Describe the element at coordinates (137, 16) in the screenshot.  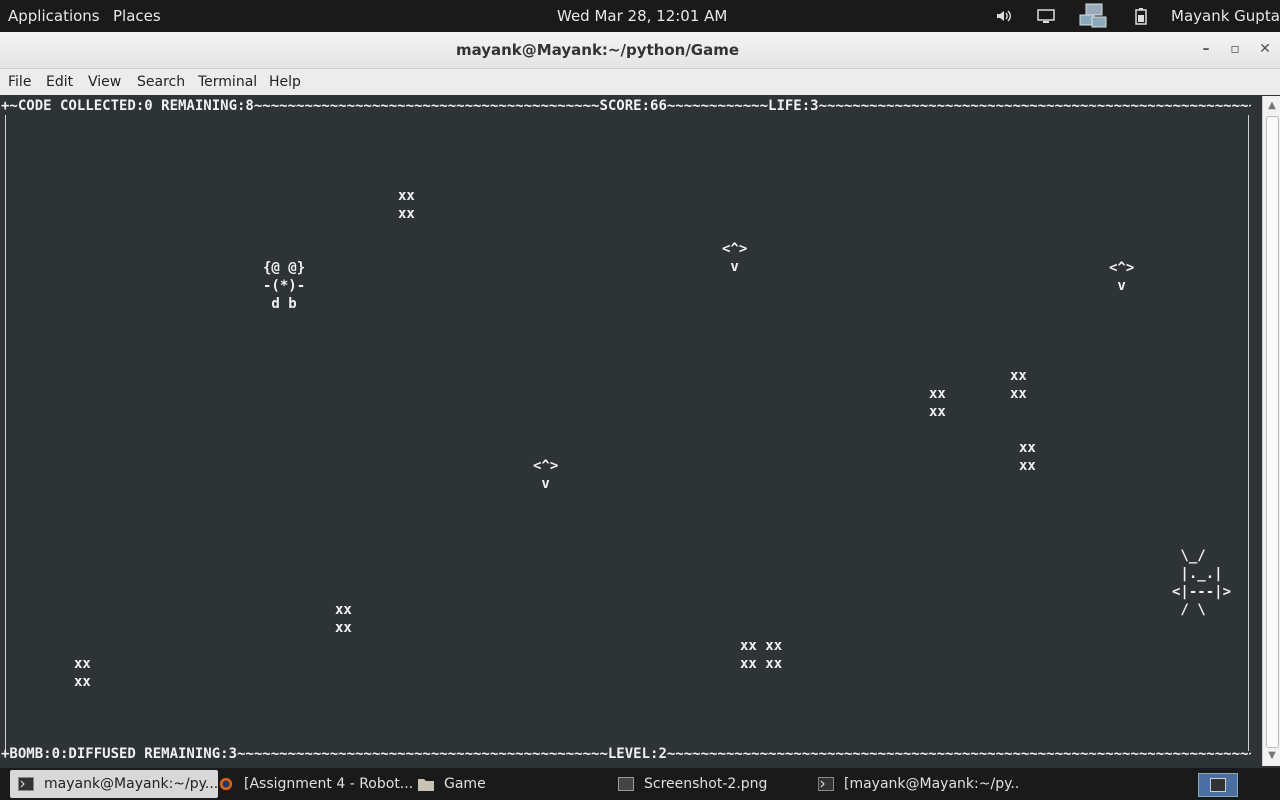
I see `places-menu: Places` at that location.